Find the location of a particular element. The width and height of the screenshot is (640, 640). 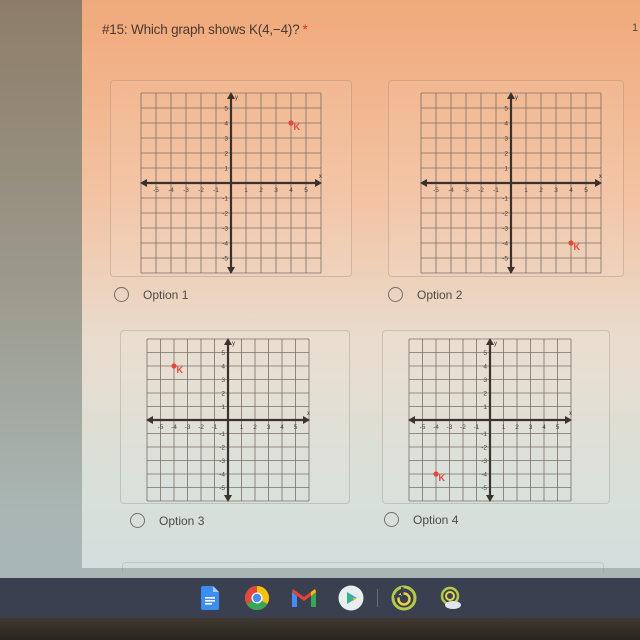

option-1-choice: Option 1 is located at coordinates (151, 294).